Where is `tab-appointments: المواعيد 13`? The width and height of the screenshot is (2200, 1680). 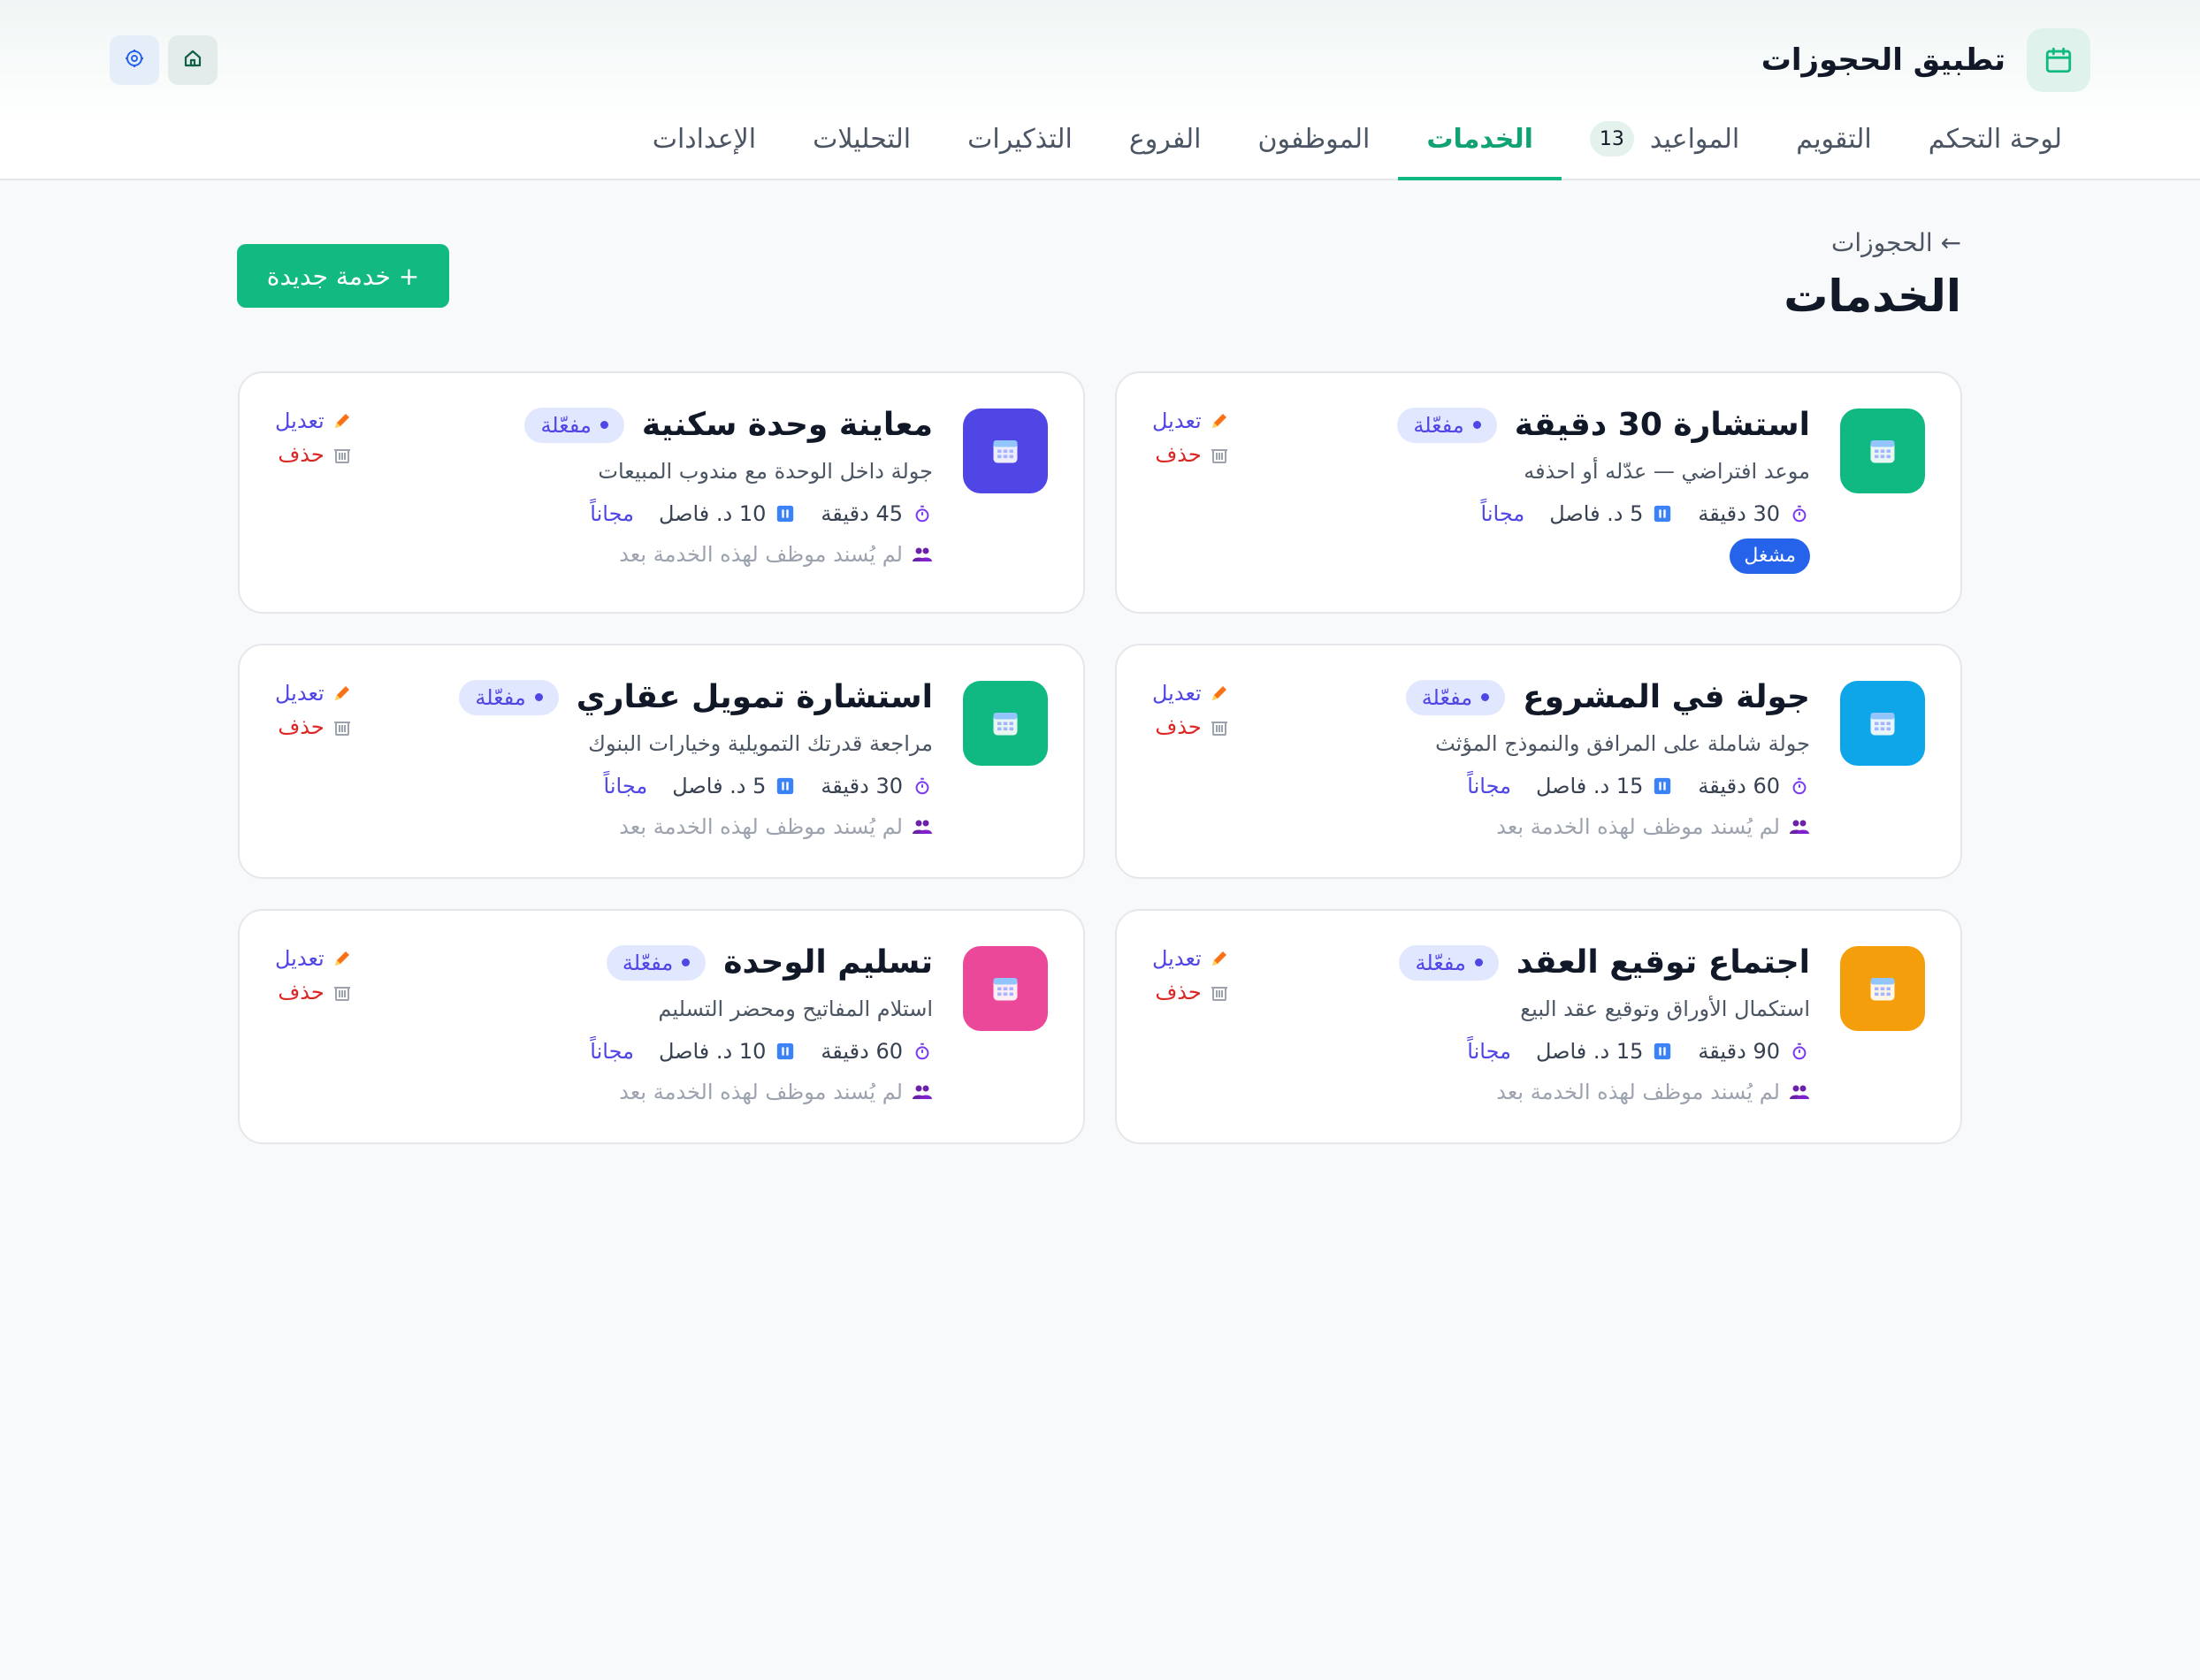 tab-appointments: المواعيد 13 is located at coordinates (1665, 140).